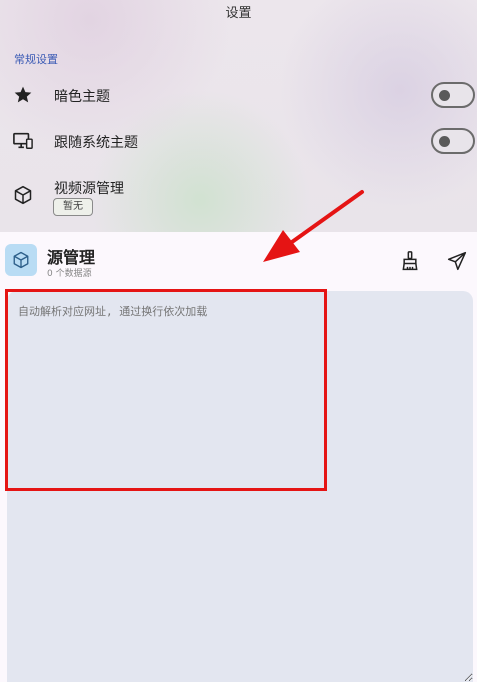  What do you see at coordinates (238, 13) in the screenshot?
I see `page-title: 设置` at bounding box center [238, 13].